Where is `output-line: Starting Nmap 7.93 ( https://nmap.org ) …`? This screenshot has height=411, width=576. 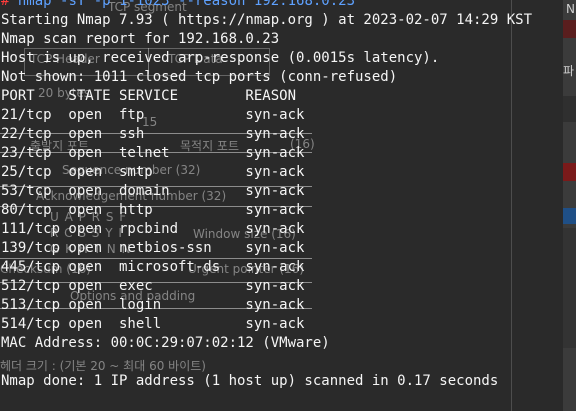 output-line: Starting Nmap 7.93 ( https://nmap.org ) … is located at coordinates (267, 20).